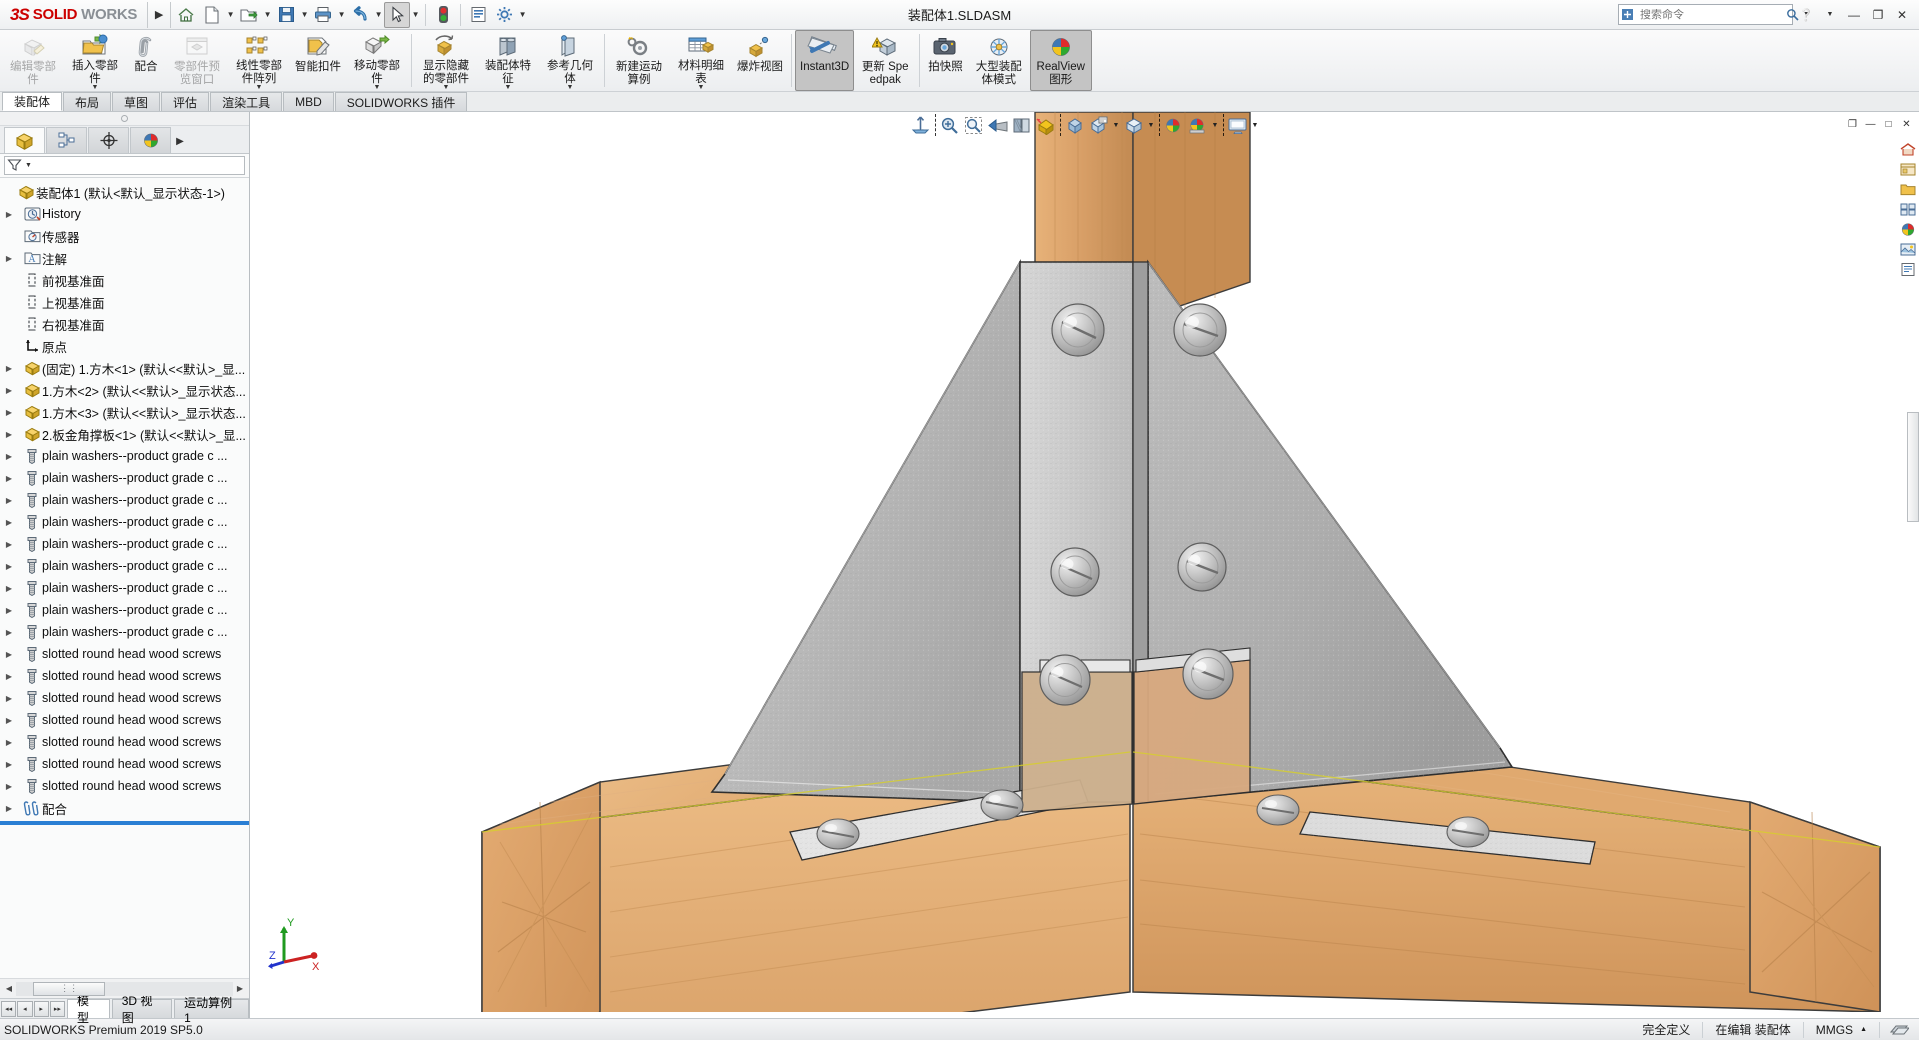 The image size is (1919, 1040). Describe the element at coordinates (286, 15) in the screenshot. I see `save-icon` at that location.